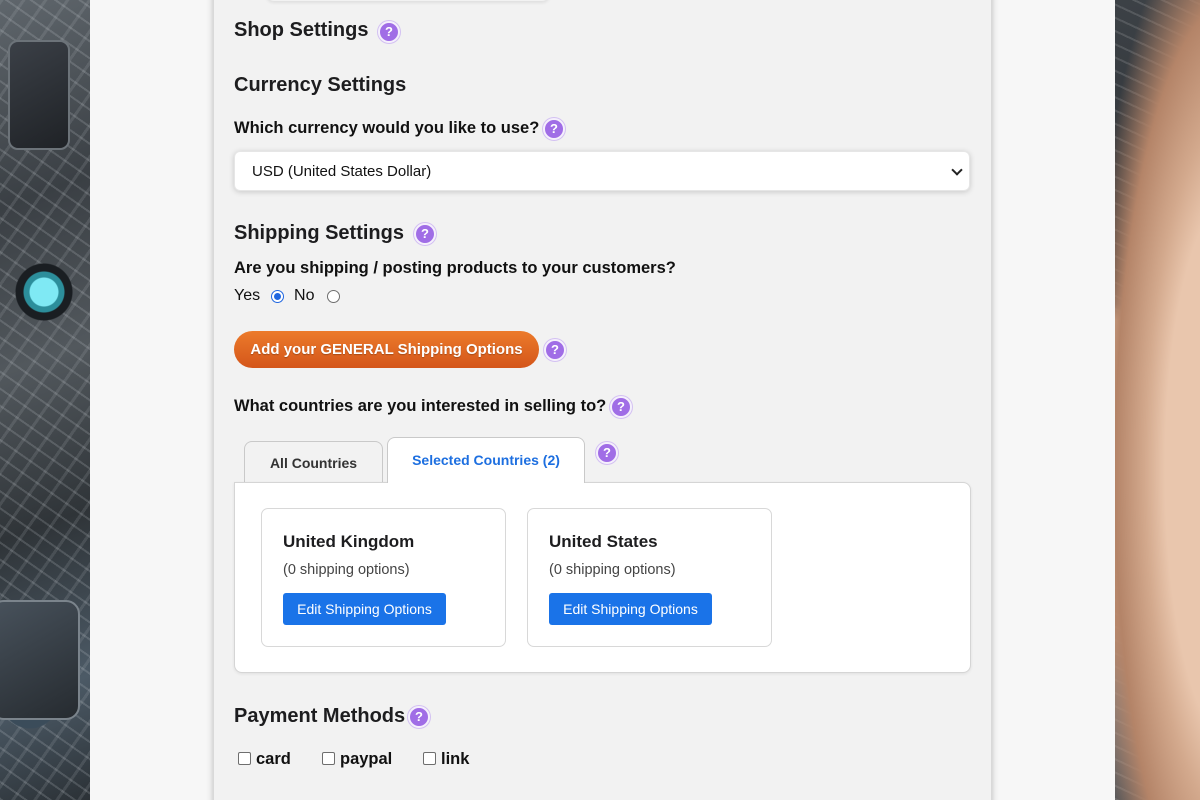 This screenshot has height=800, width=1200. Describe the element at coordinates (386, 349) in the screenshot. I see `add-general-shipping-button: Add your GENERAL Shipping Options` at that location.